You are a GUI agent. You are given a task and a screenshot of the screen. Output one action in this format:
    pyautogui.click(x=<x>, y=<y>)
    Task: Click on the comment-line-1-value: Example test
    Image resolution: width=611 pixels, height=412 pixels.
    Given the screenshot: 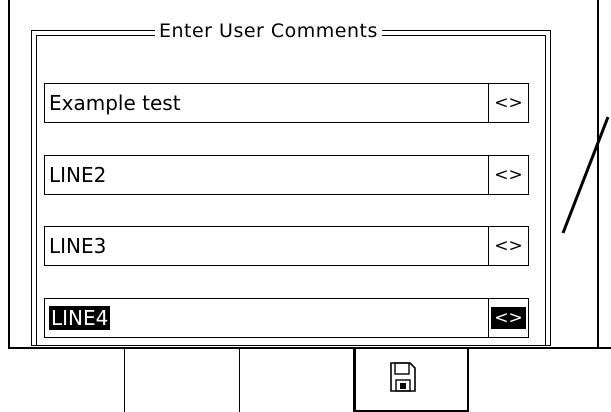 What is the action you would take?
    pyautogui.click(x=115, y=103)
    